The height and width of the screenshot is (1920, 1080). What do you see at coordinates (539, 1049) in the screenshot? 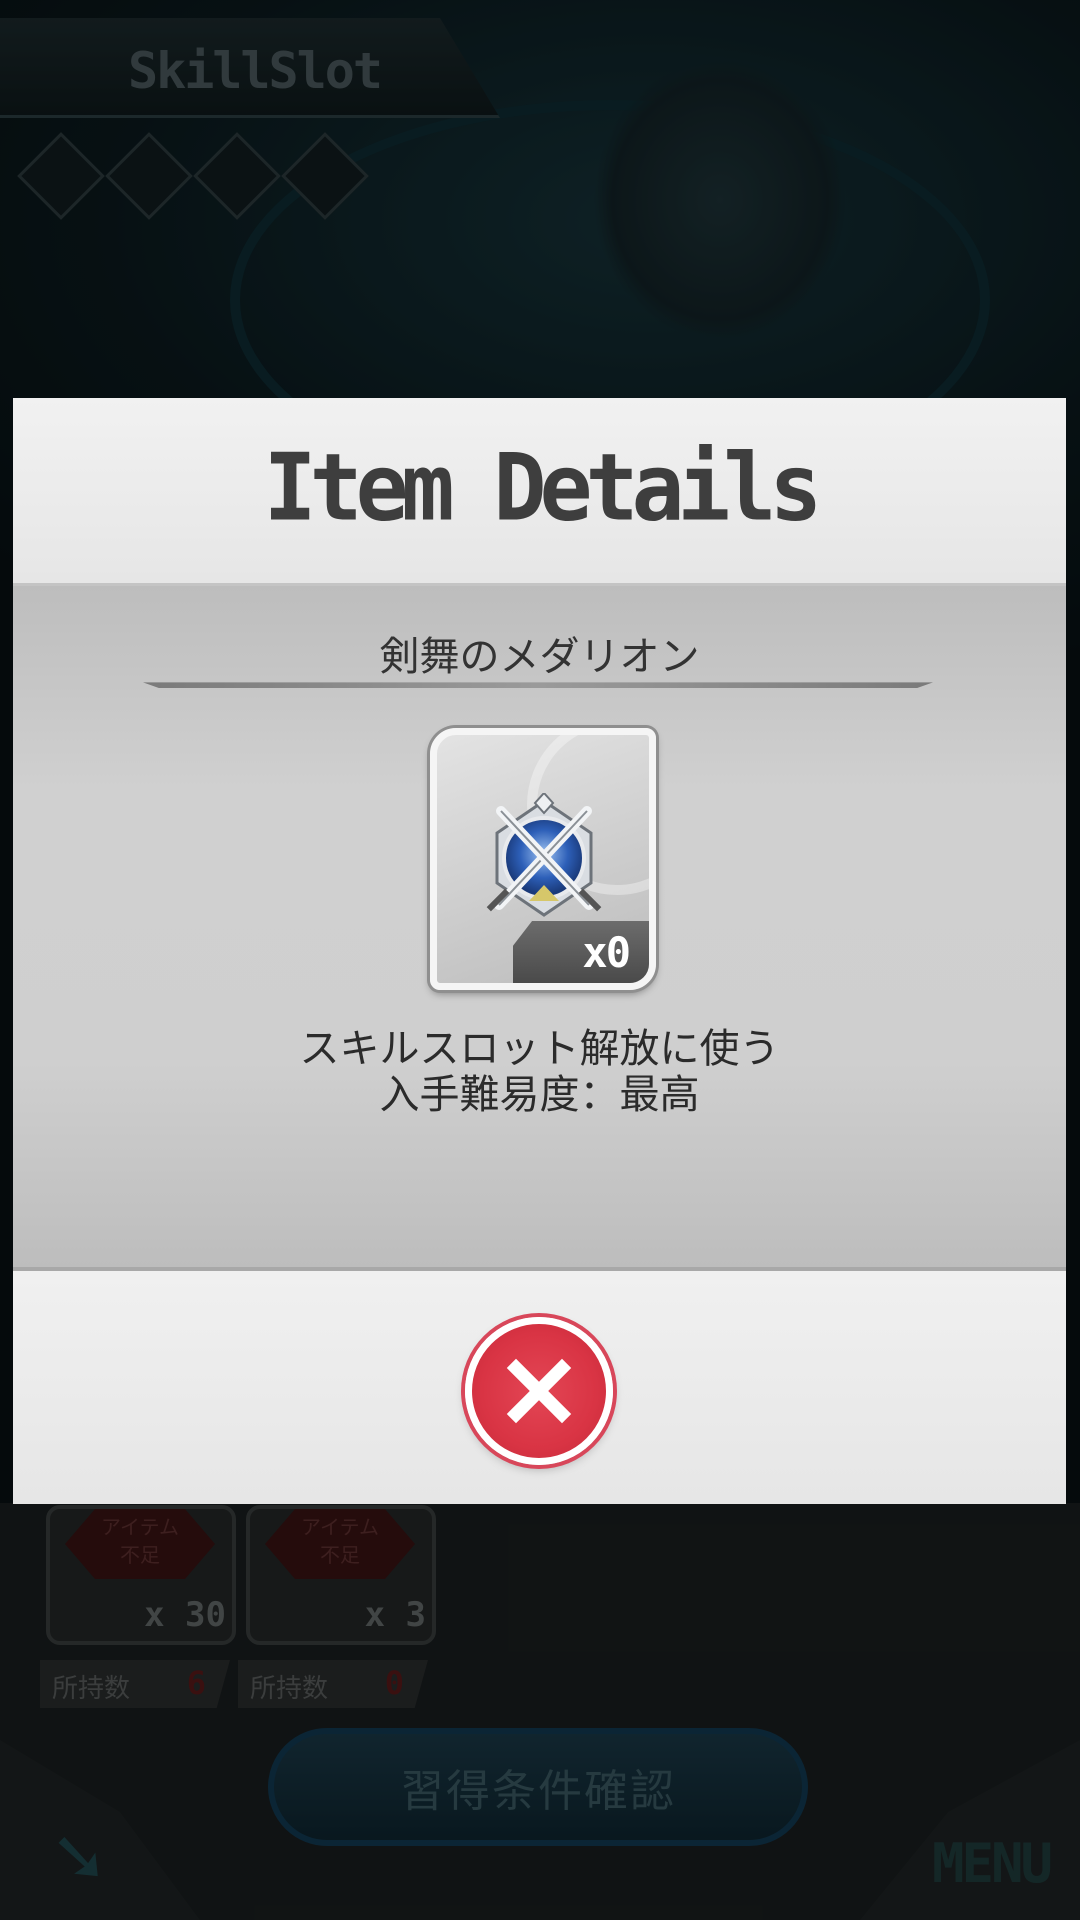
I see `description-line: スキルスロット解放に使う` at bounding box center [539, 1049].